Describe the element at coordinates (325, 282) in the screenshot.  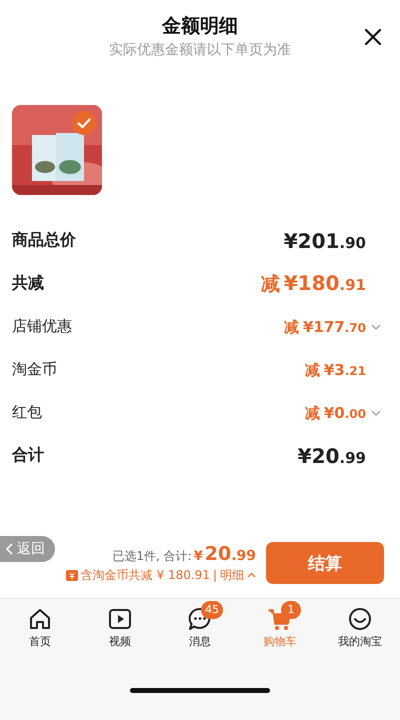
I see `amount-value: ¥180.91` at that location.